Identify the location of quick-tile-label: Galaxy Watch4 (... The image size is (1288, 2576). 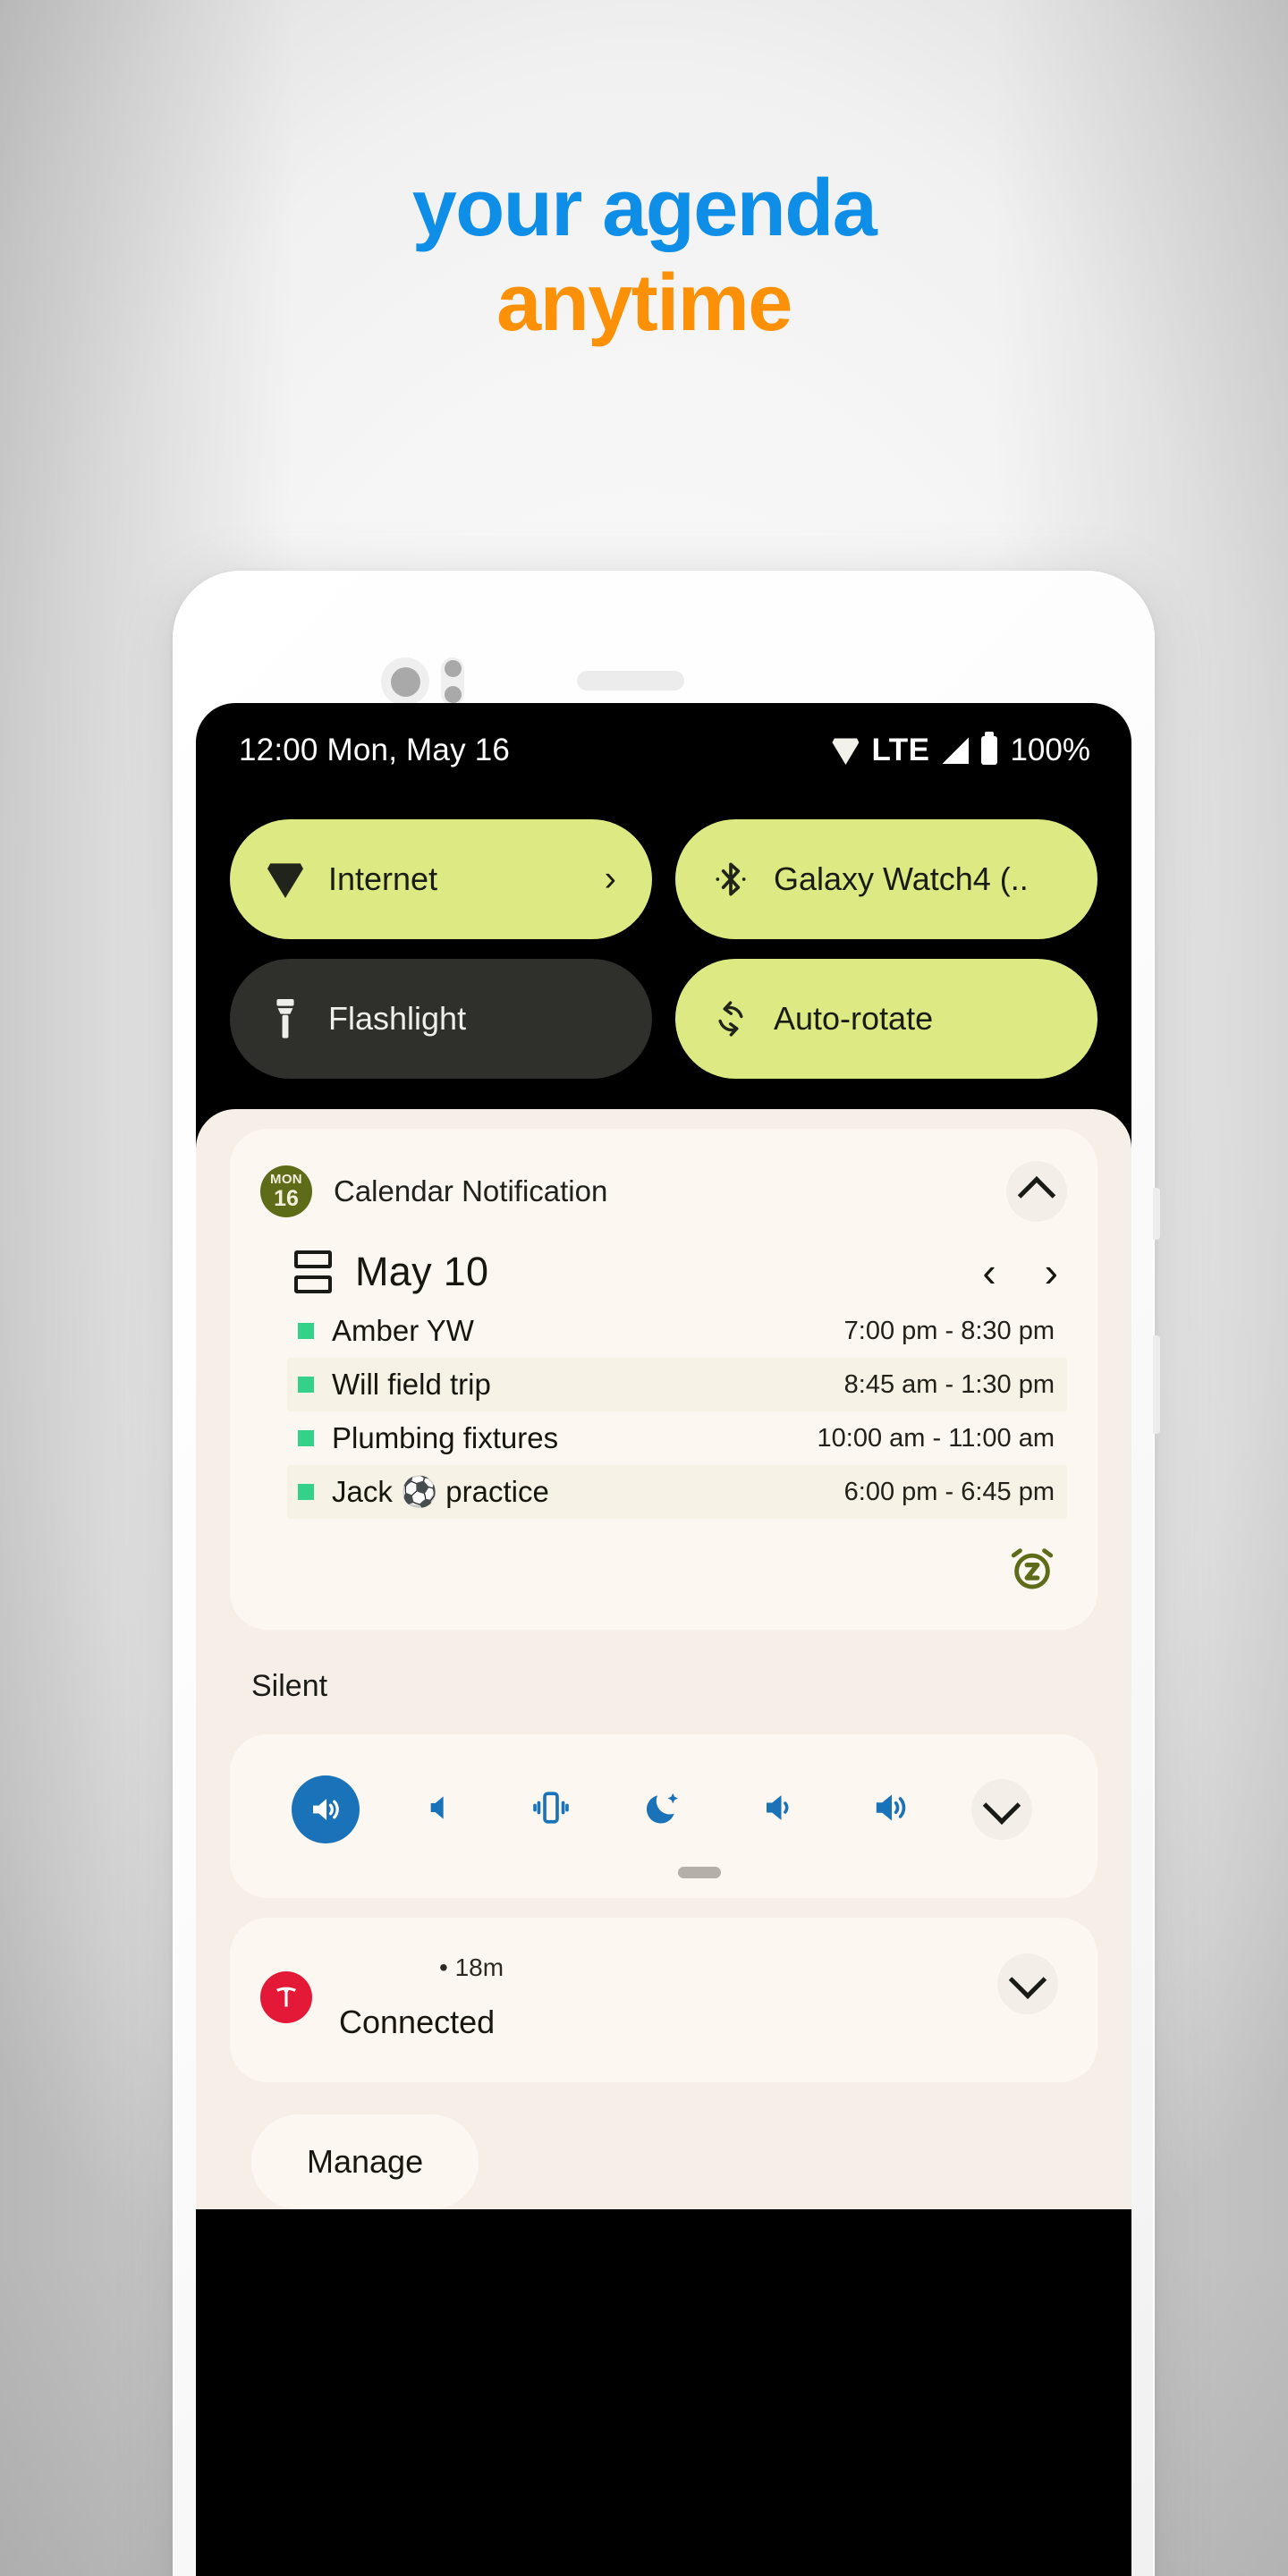
(901, 878).